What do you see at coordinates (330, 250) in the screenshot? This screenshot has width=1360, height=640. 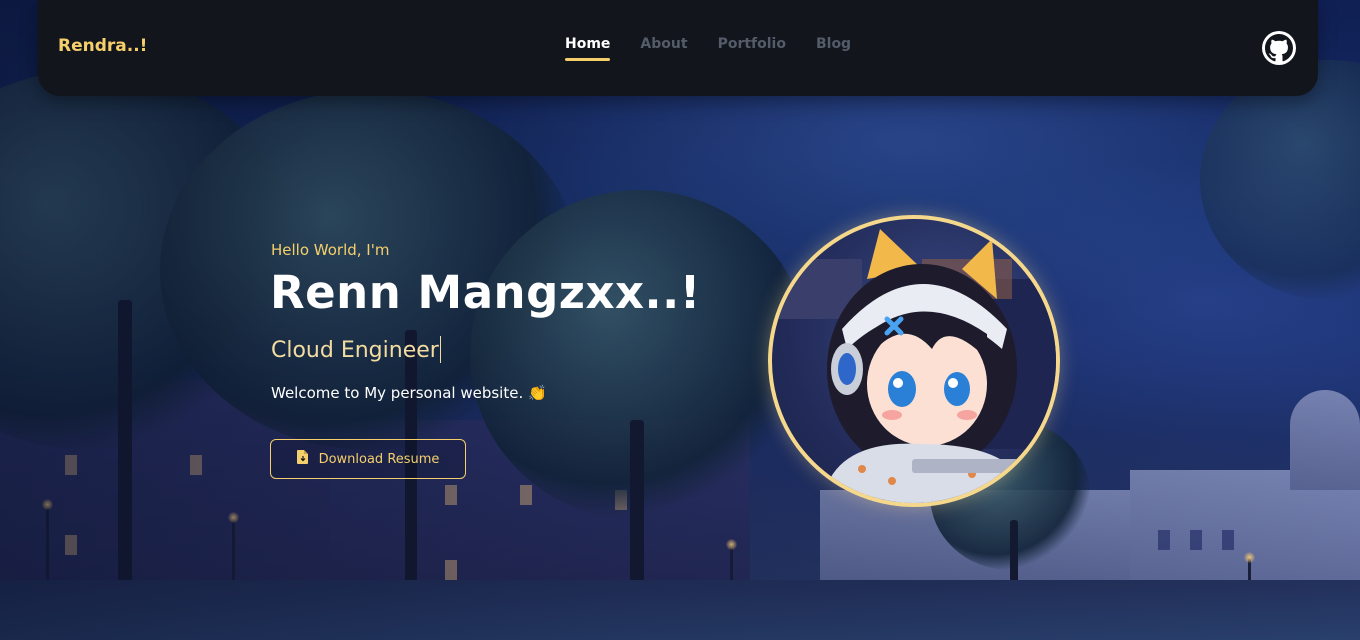 I see `hero-greeting: Hello World, I'm` at bounding box center [330, 250].